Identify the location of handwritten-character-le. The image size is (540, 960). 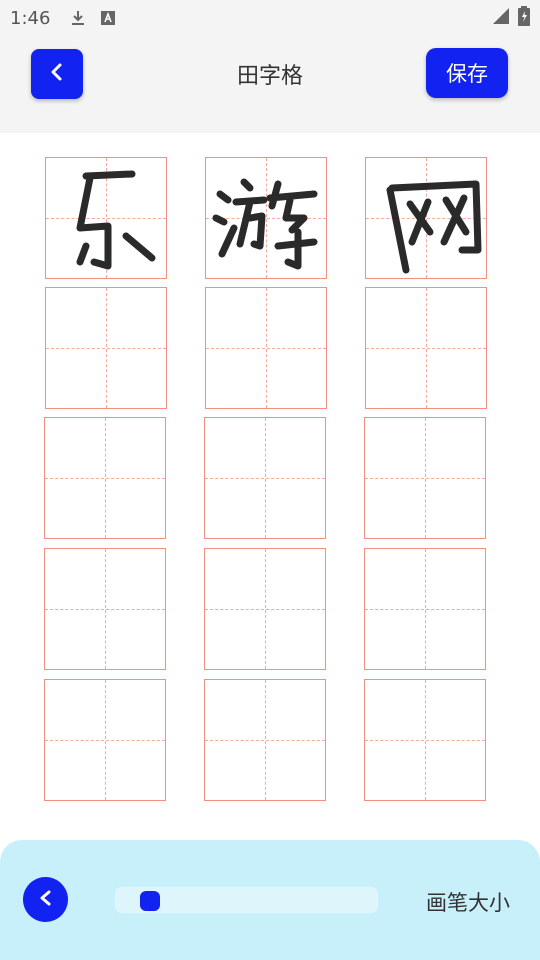
(116, 220).